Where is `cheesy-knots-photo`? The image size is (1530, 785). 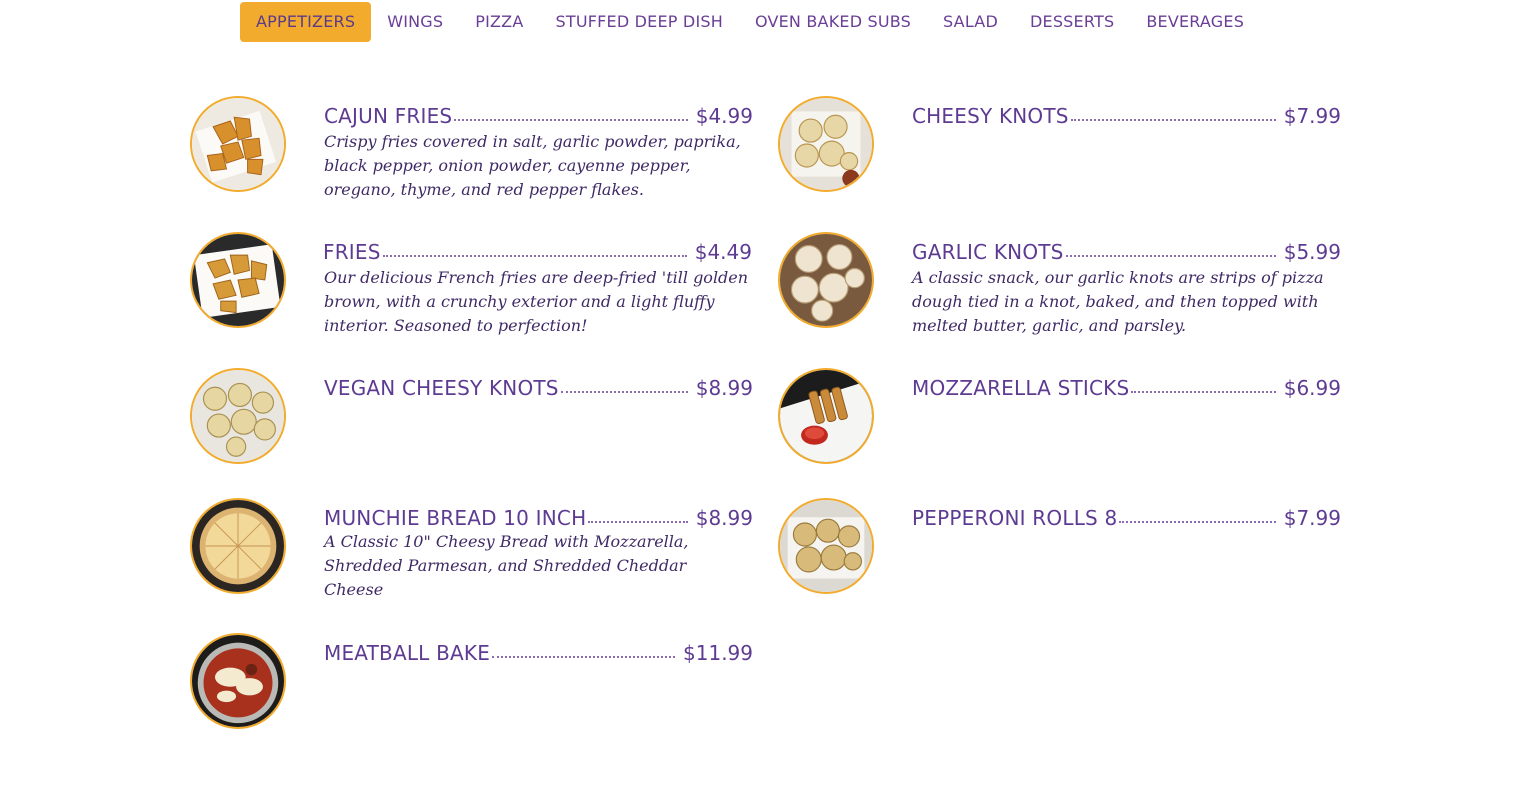 cheesy-knots-photo is located at coordinates (826, 144).